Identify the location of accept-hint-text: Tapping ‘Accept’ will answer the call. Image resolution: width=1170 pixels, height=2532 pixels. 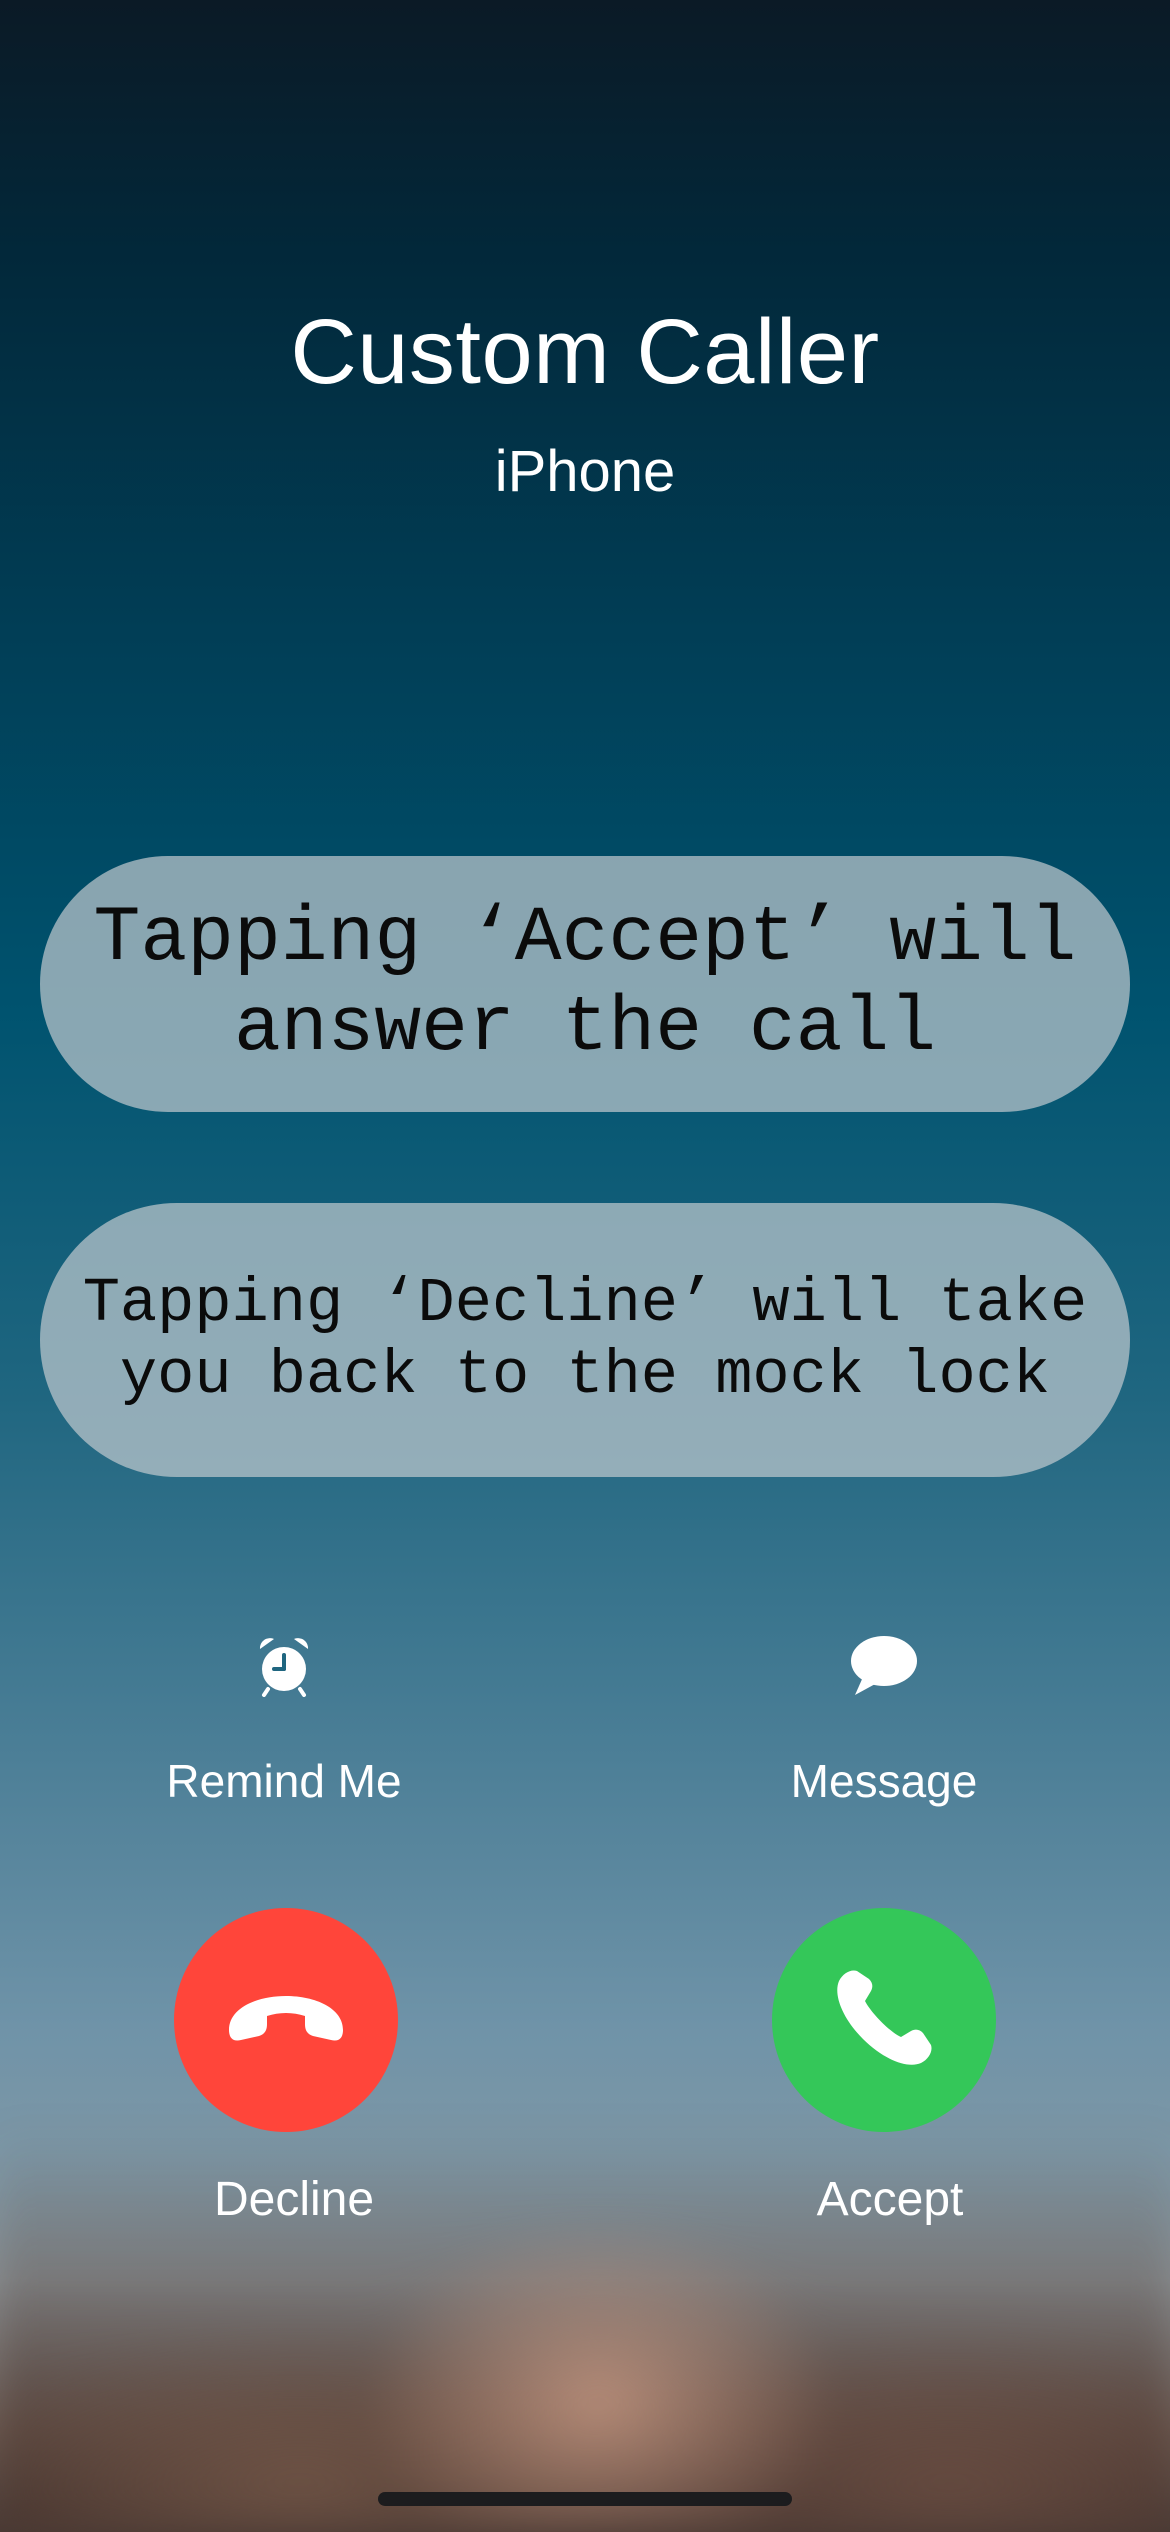
(585, 984).